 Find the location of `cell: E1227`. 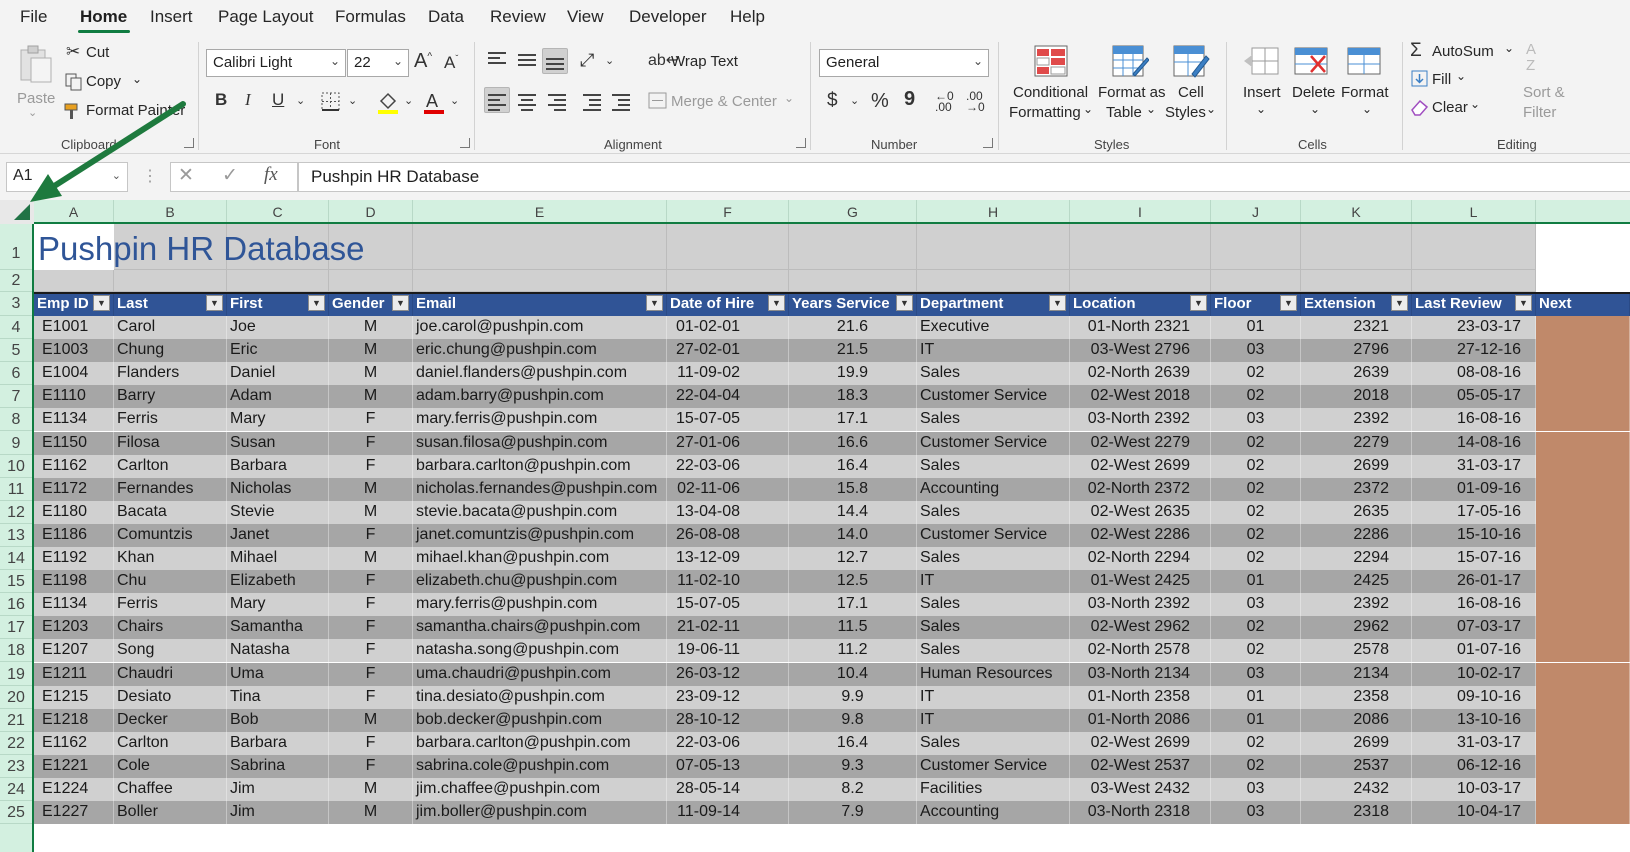

cell: E1227 is located at coordinates (74, 813).